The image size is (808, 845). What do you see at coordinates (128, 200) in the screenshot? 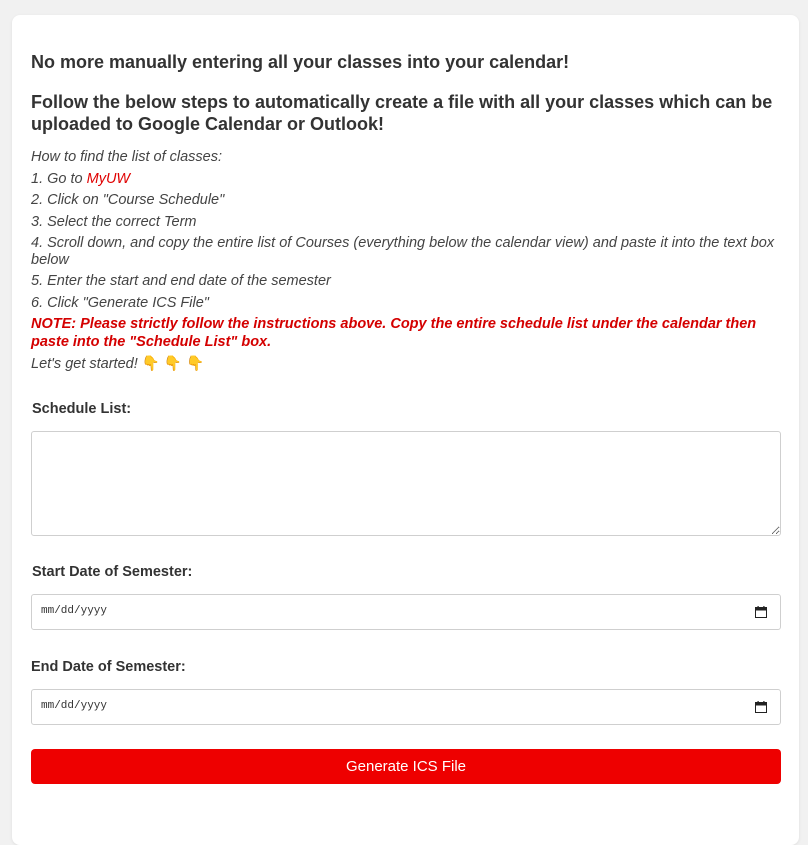
I see `instruction-step-2: 2. Click on "Course Schedule"` at bounding box center [128, 200].